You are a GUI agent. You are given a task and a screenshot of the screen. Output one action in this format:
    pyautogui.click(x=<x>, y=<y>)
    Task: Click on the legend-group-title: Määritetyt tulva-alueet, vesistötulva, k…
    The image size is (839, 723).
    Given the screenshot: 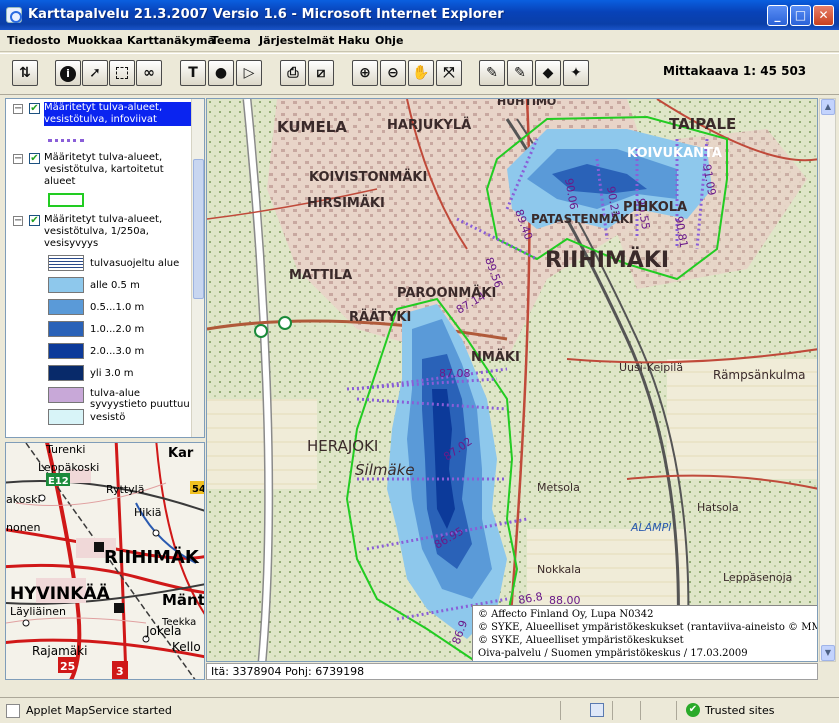 What is the action you would take?
    pyautogui.click(x=104, y=170)
    